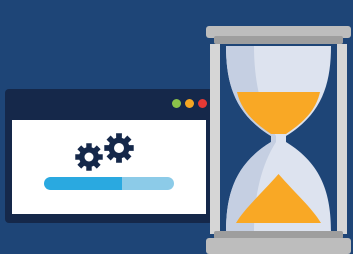 The height and width of the screenshot is (254, 353). What do you see at coordinates (278, 35) in the screenshot?
I see `hourglass-top-cap` at bounding box center [278, 35].